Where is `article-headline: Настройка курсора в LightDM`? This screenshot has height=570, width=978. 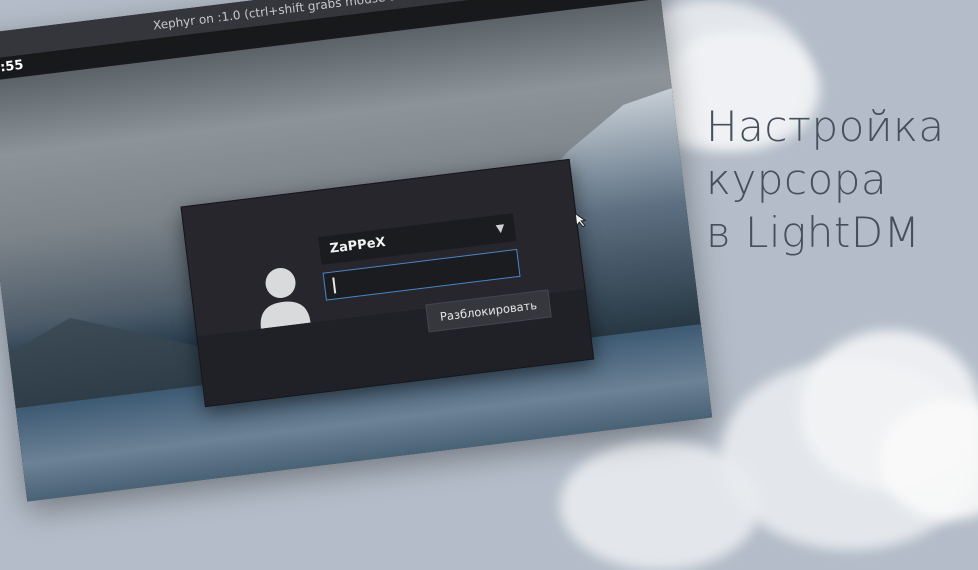 article-headline: Настройка курсора в LightDM is located at coordinates (825, 179).